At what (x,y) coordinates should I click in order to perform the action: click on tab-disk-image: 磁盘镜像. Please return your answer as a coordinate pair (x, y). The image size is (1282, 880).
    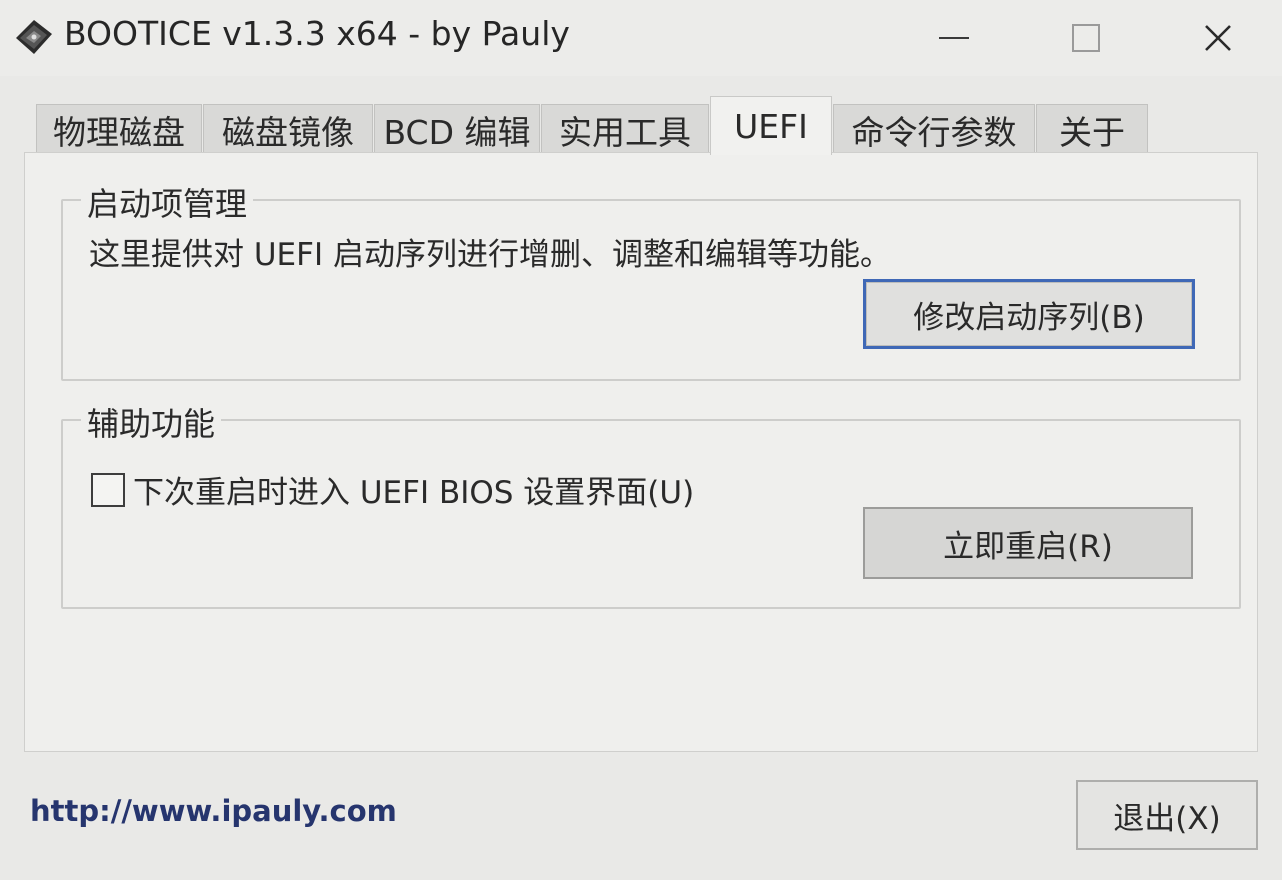
    Looking at the image, I should click on (288, 129).